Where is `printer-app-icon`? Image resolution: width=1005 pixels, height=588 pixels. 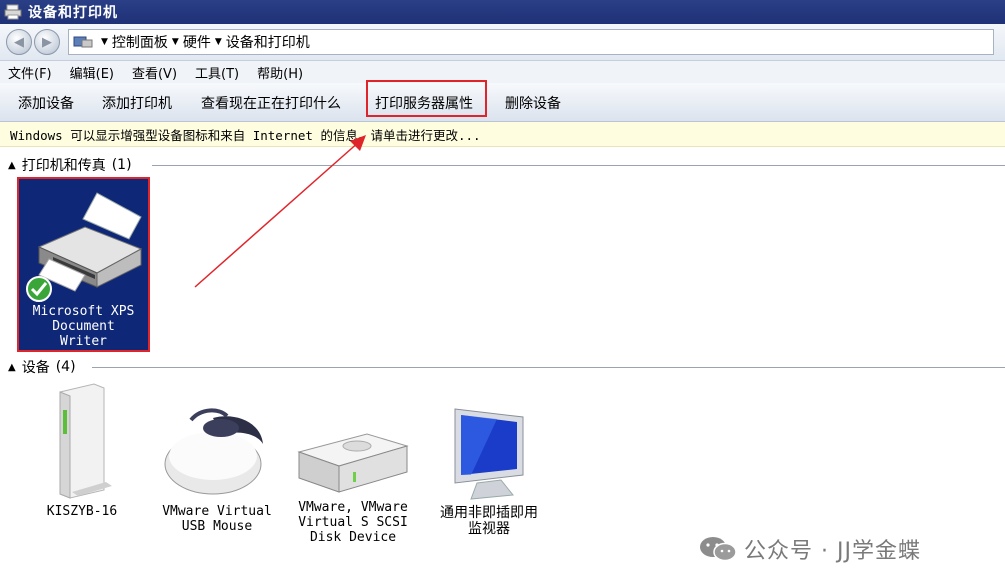
printer-app-icon is located at coordinates (13, 12).